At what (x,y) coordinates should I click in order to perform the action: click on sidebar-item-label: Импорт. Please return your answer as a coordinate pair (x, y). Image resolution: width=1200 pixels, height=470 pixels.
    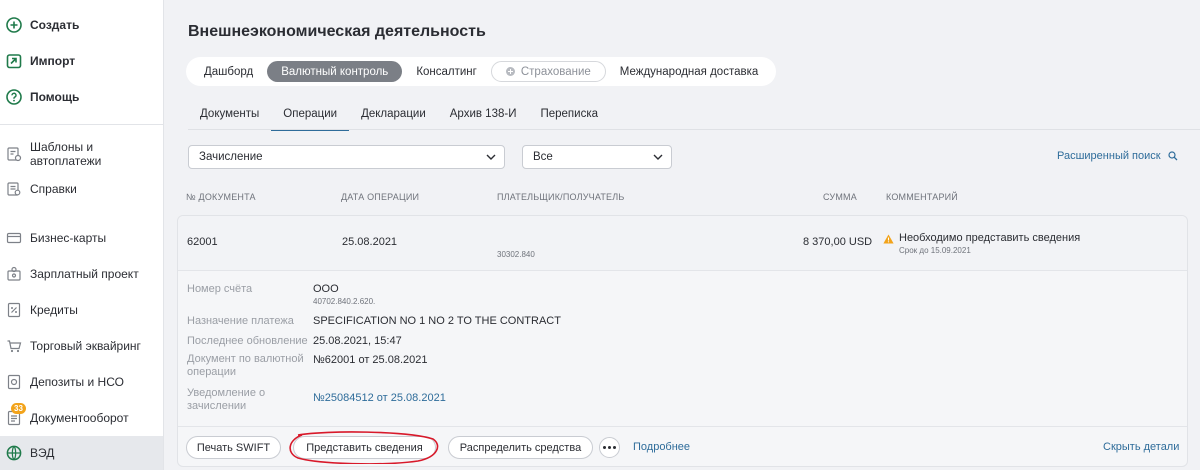
    Looking at the image, I should click on (53, 61).